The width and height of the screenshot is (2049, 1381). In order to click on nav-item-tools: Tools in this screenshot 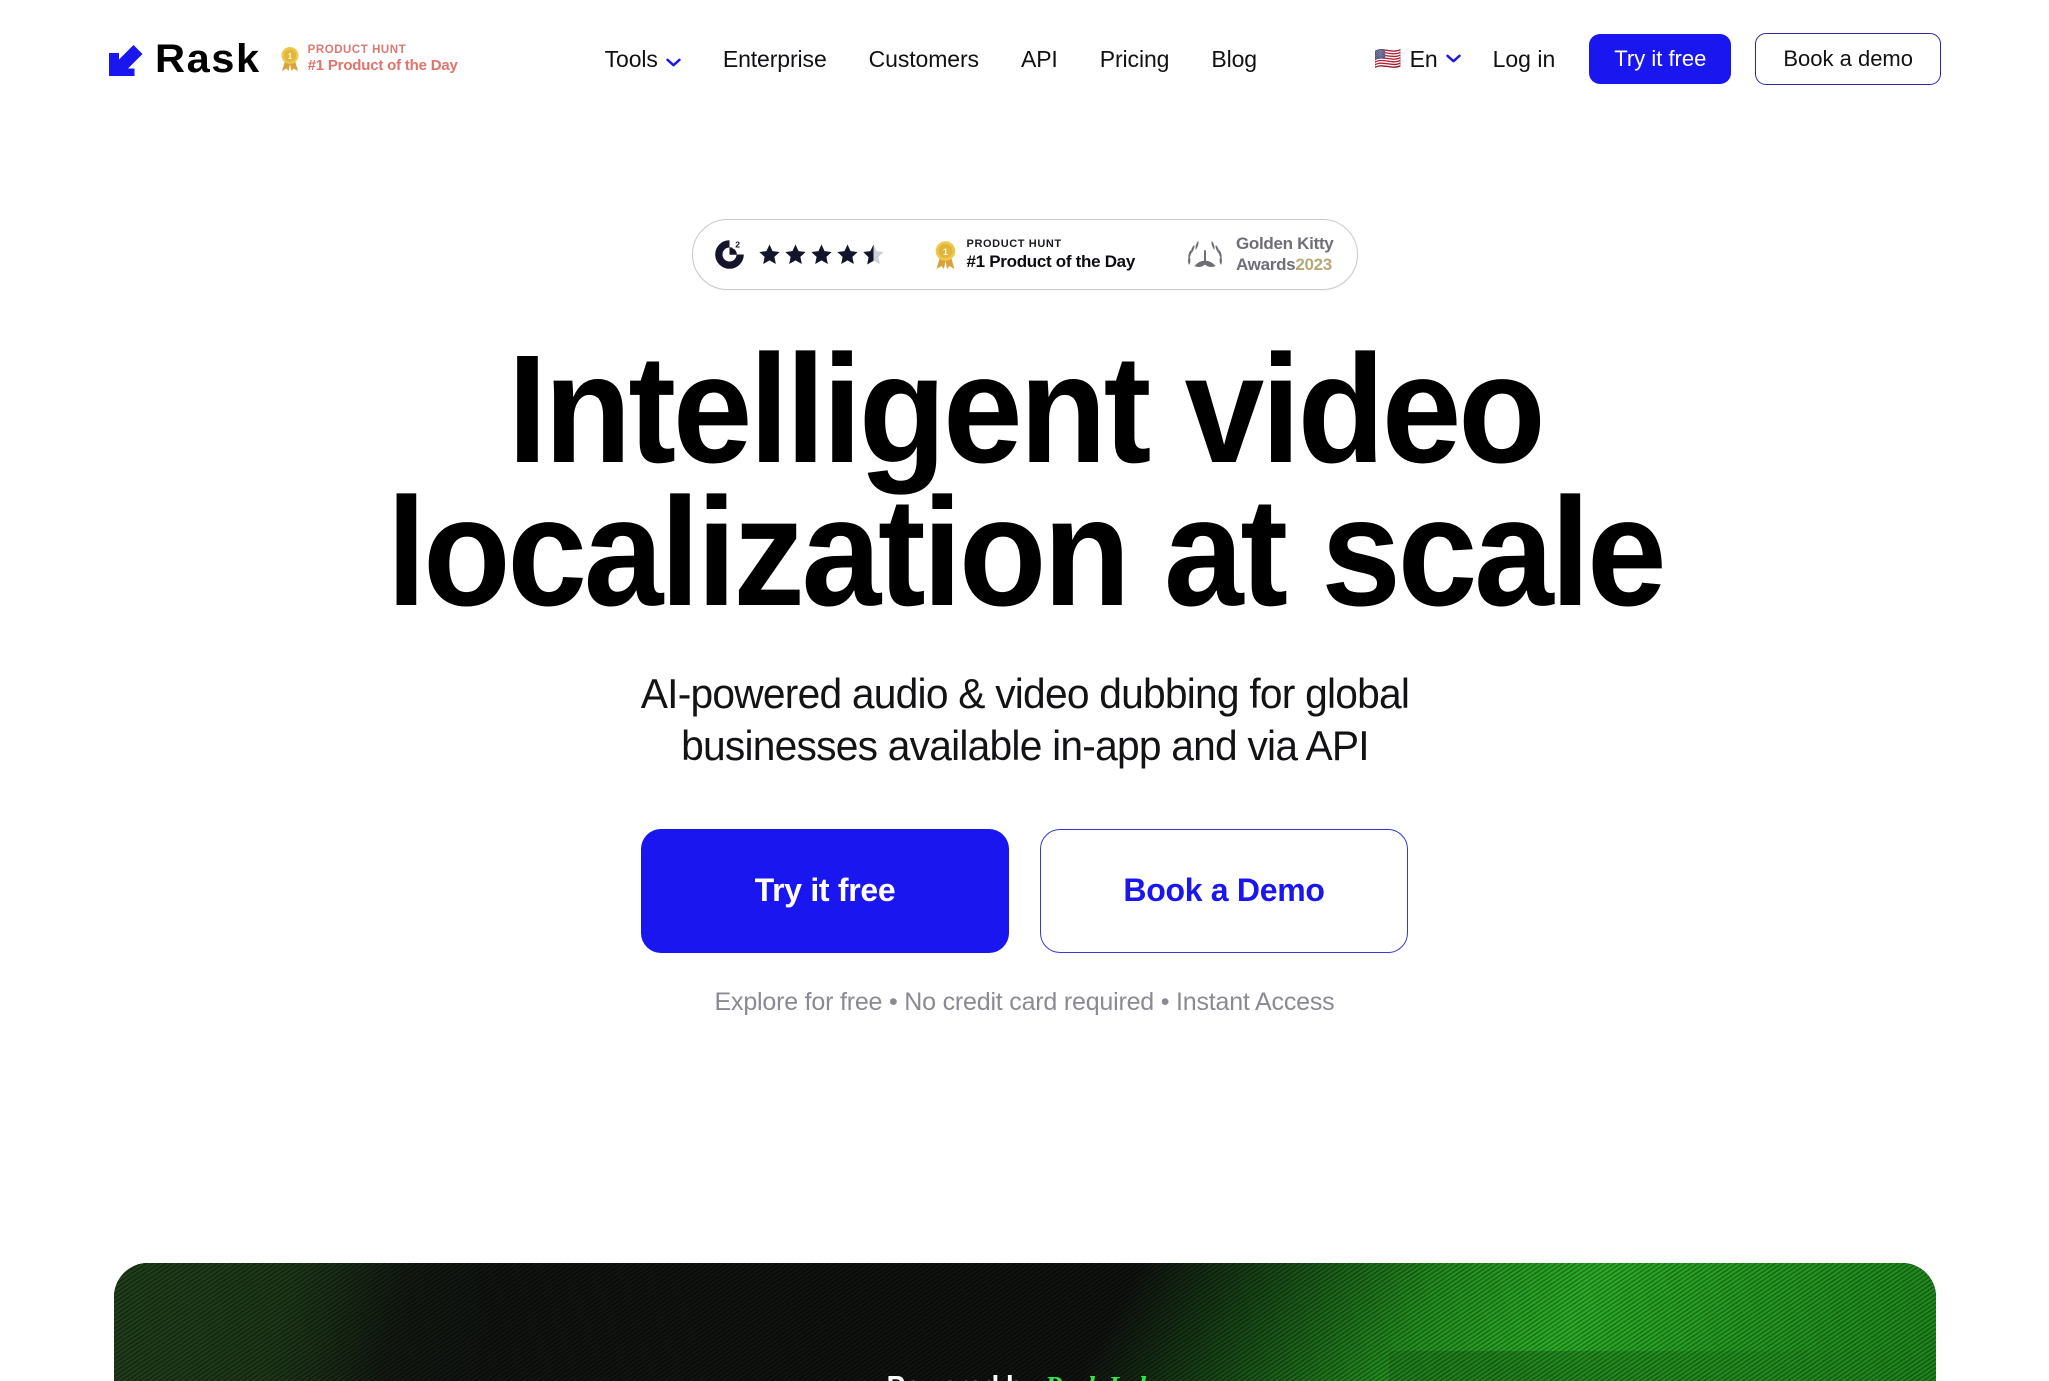, I will do `click(643, 59)`.